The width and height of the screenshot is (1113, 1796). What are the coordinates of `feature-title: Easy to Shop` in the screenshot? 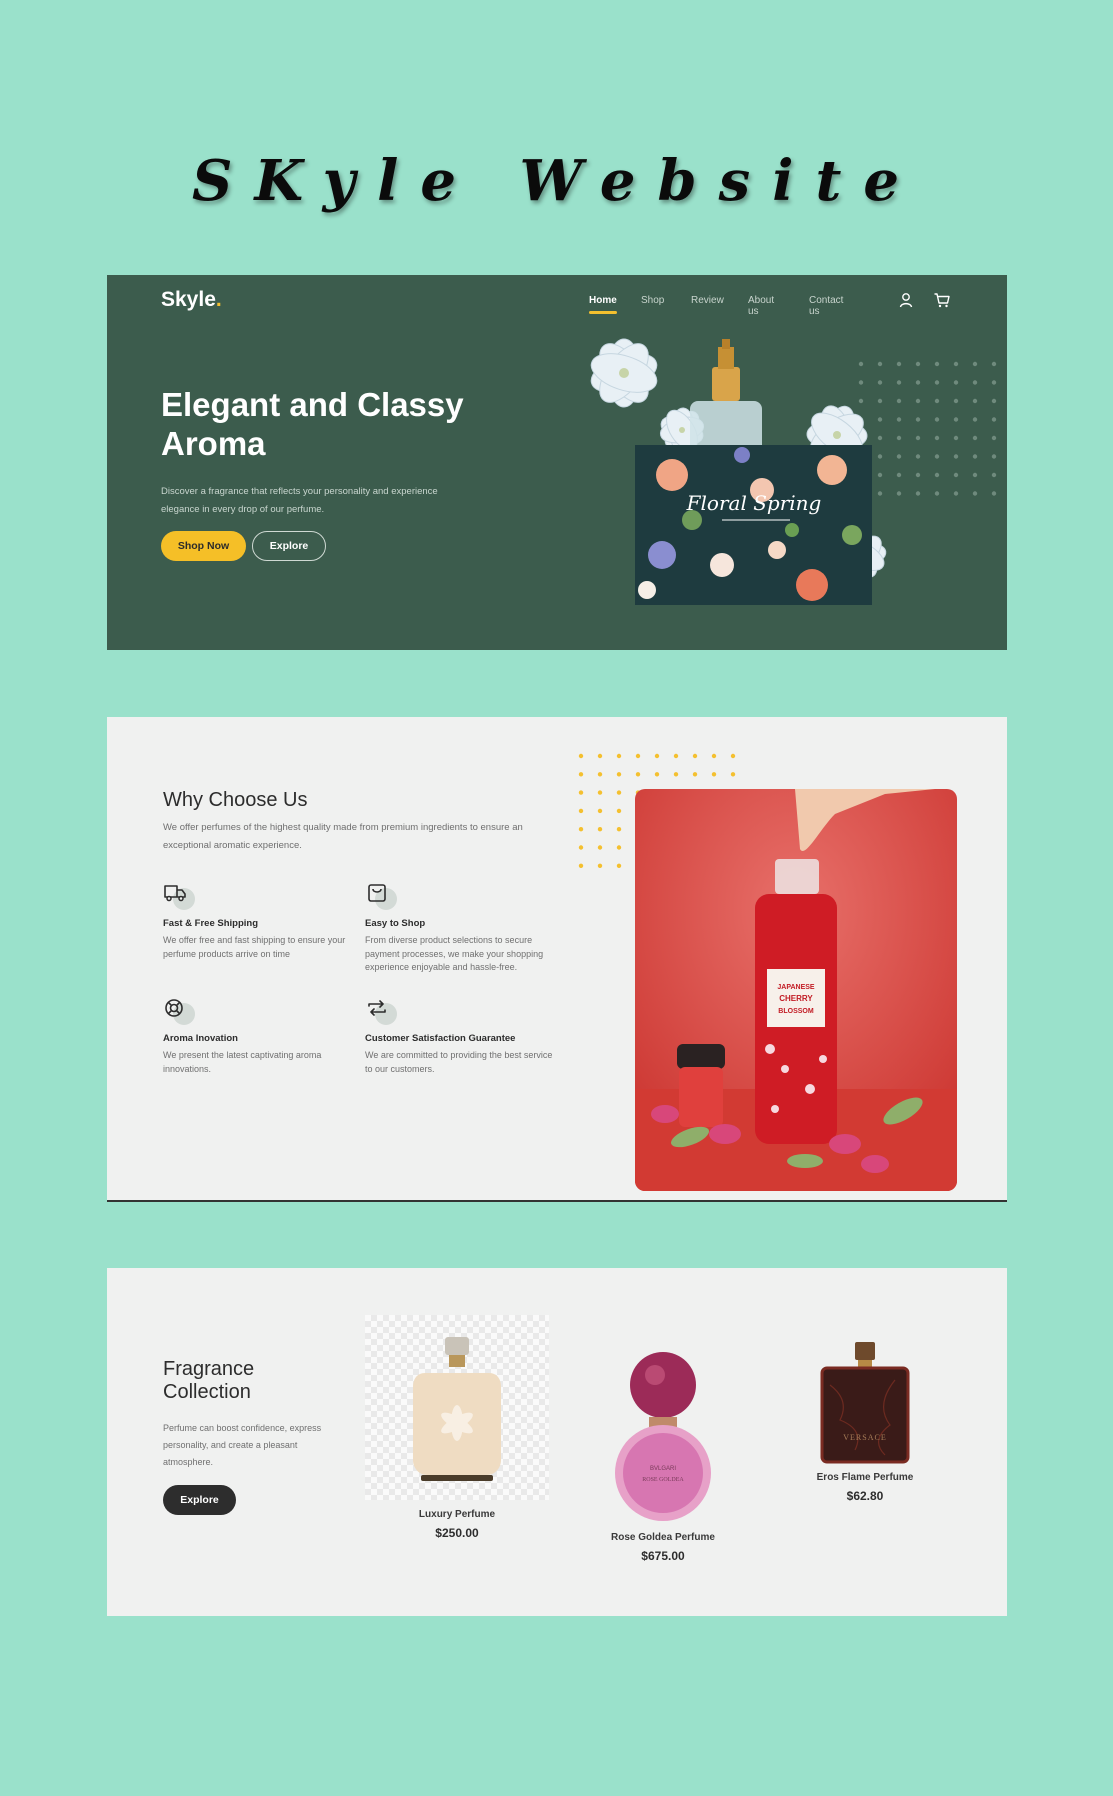 It's located at (395, 923).